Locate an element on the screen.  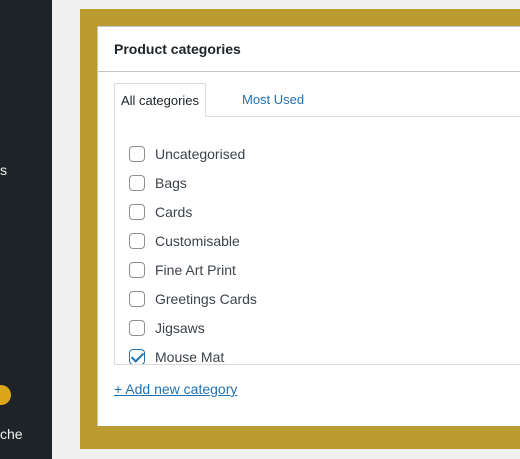
category-item: Uncategorised is located at coordinates (193, 153).